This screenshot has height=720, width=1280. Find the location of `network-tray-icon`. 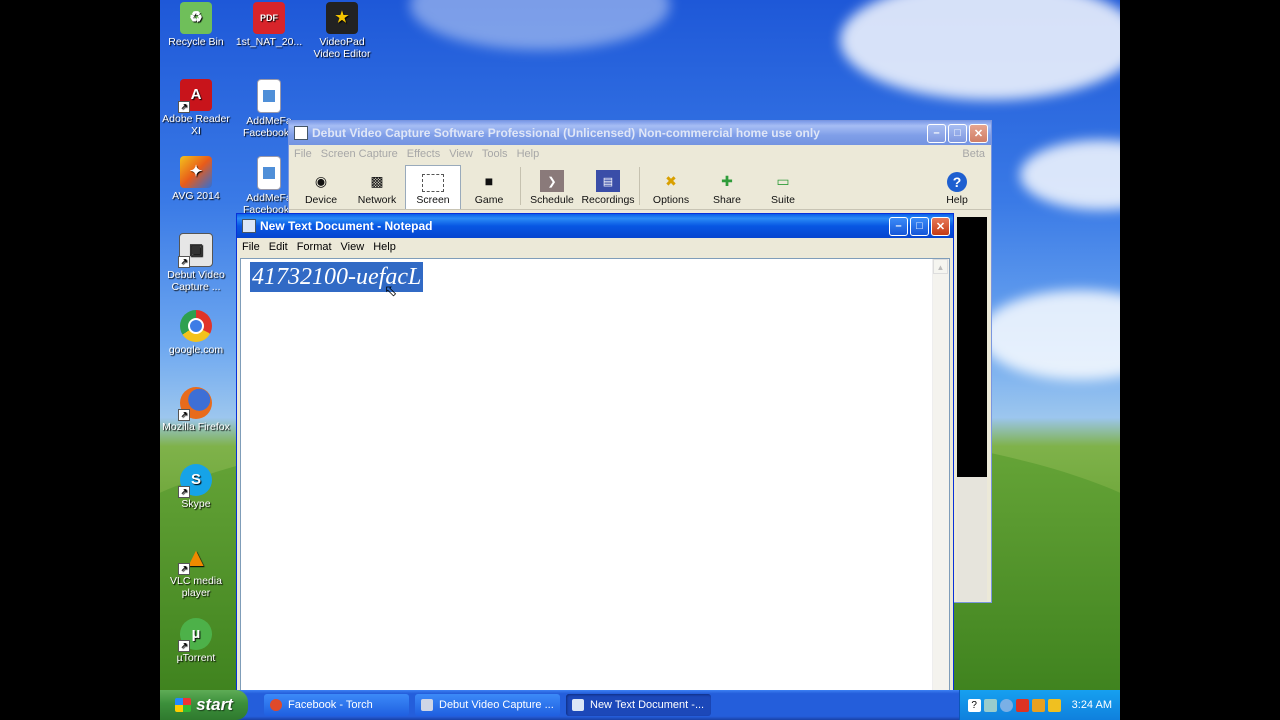

network-tray-icon is located at coordinates (990, 705).